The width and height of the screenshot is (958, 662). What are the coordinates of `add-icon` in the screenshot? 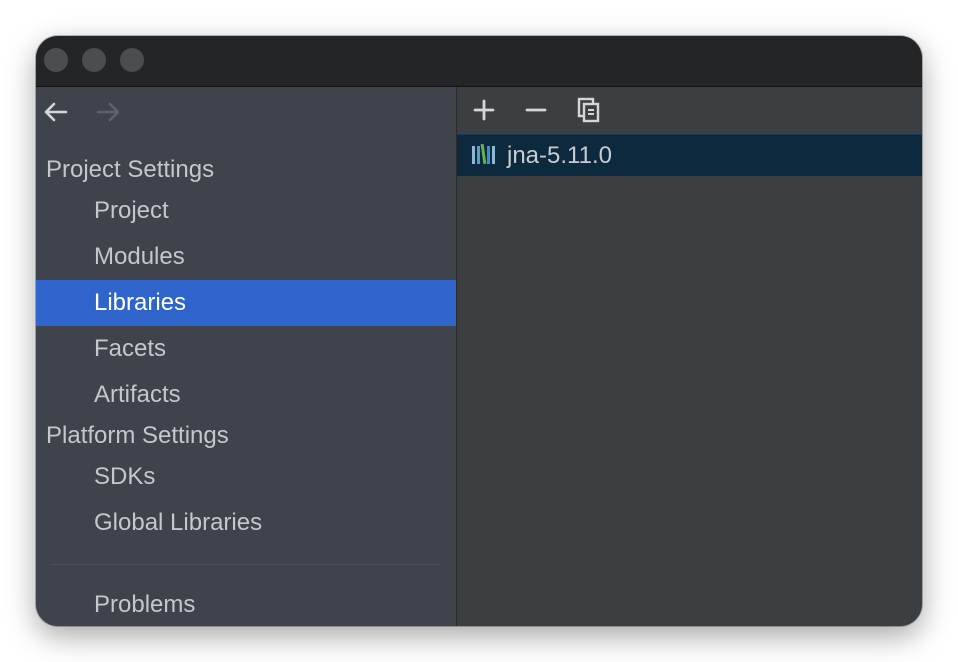 It's located at (484, 110).